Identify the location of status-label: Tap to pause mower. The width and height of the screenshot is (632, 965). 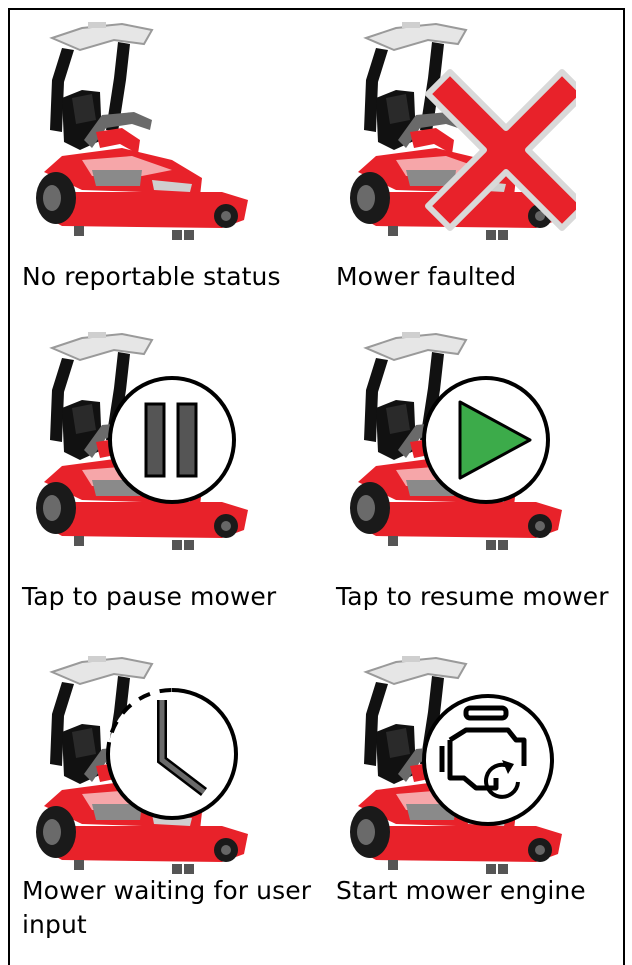
(149, 596).